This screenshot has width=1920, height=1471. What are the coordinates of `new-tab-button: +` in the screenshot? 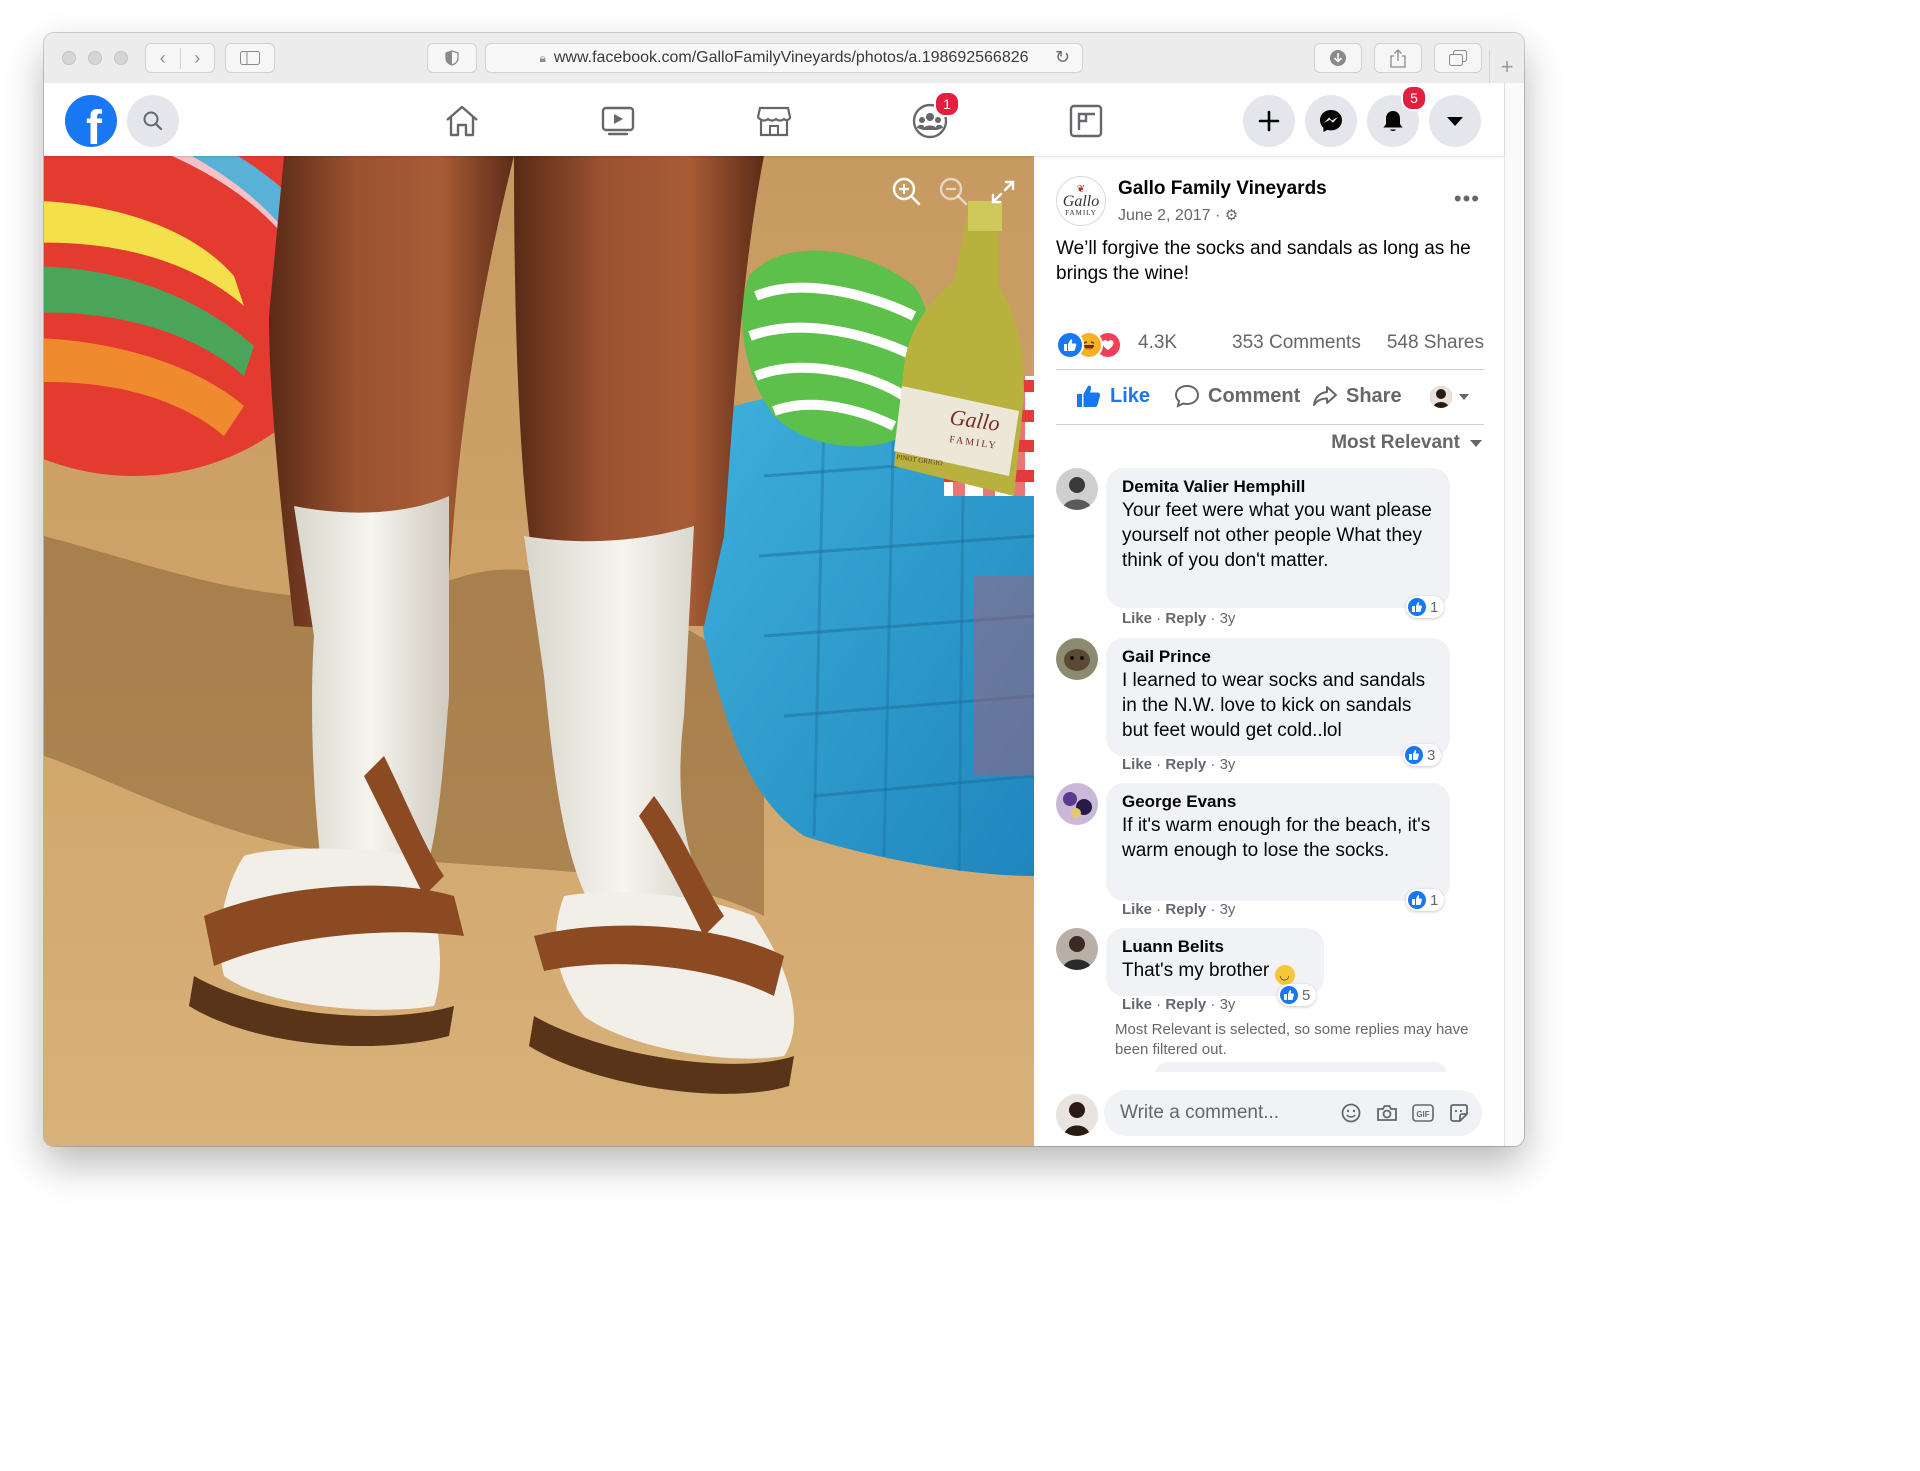 It's located at (1506, 67).